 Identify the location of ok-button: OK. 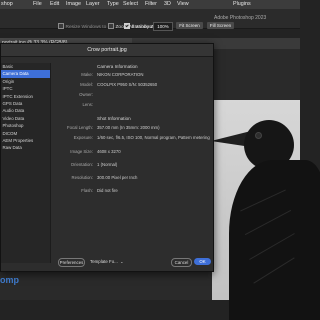
(202, 261).